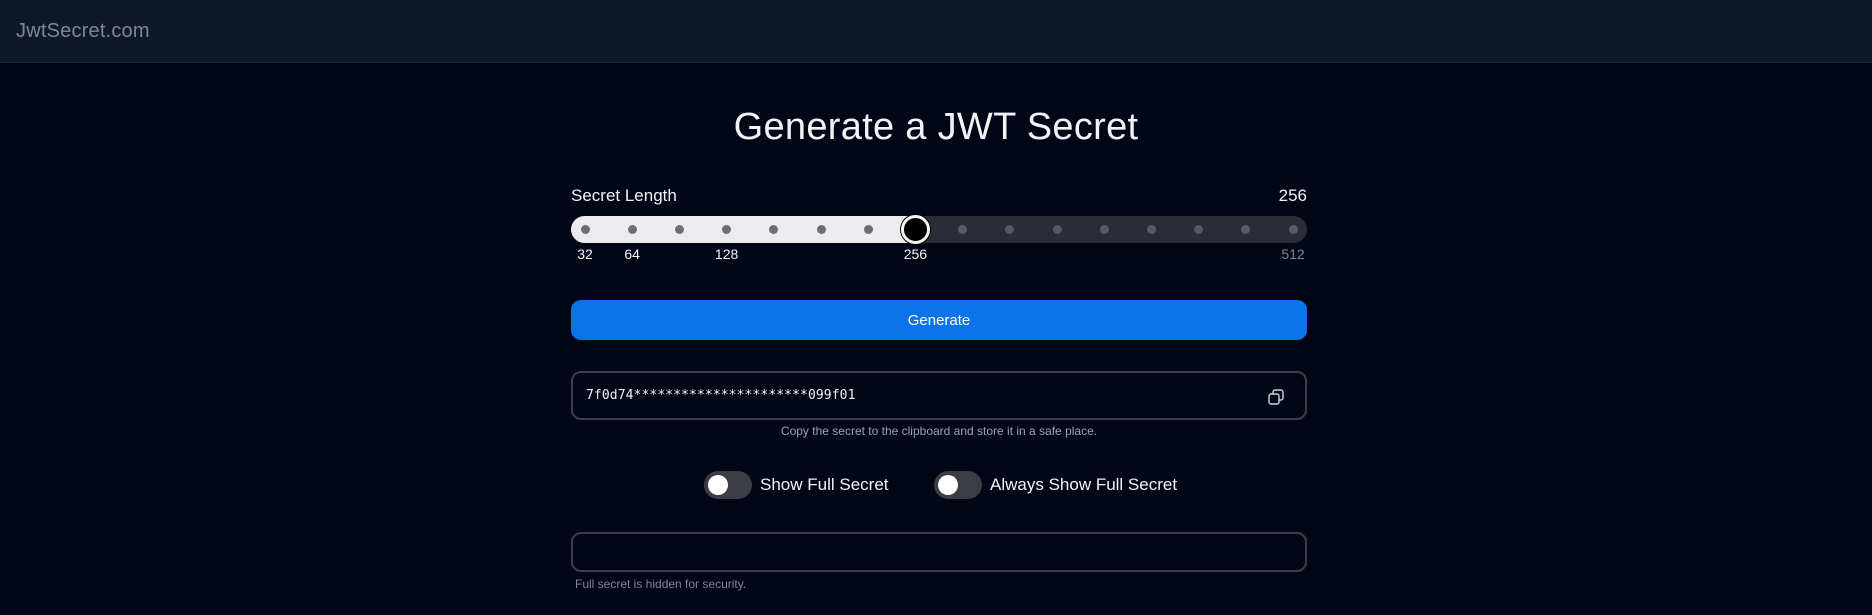 This screenshot has width=1872, height=615. What do you see at coordinates (915, 254) in the screenshot?
I see `tick-label-256: 256` at bounding box center [915, 254].